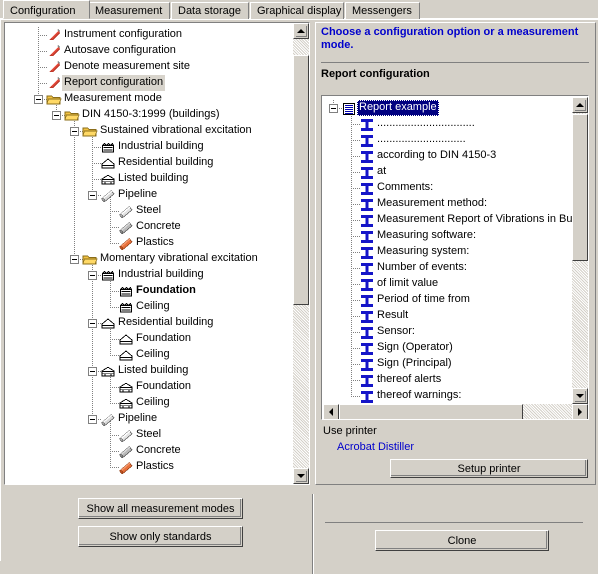  What do you see at coordinates (149, 210) in the screenshot?
I see `tree-item-label: Steel` at bounding box center [149, 210].